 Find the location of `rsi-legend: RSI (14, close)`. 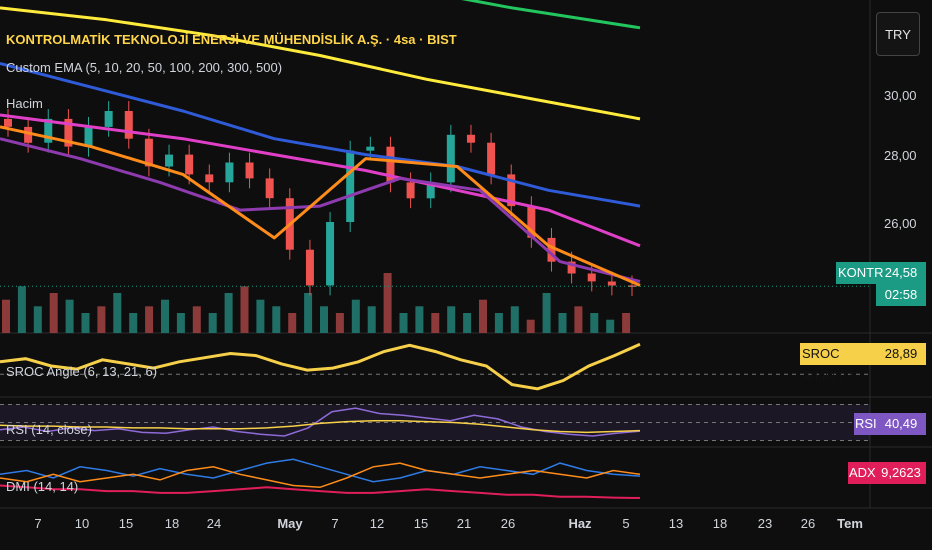

rsi-legend: RSI (14, close) is located at coordinates (49, 429).